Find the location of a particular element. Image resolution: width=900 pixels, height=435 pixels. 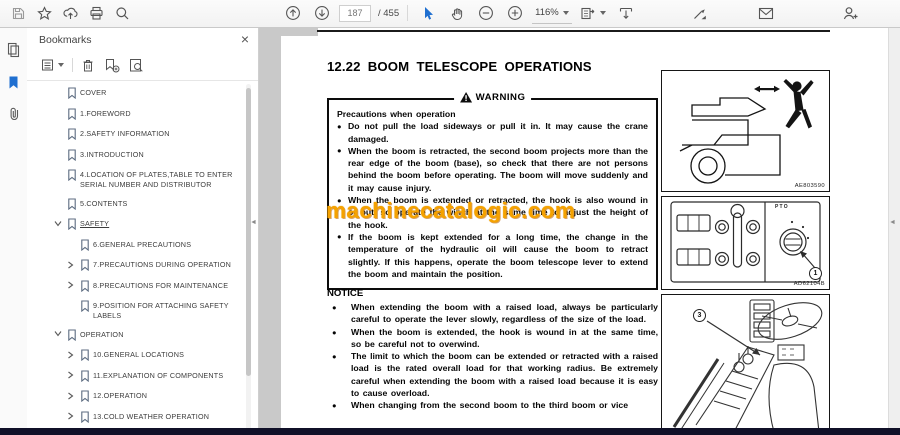

bookmarks-toolbar is located at coordinates (142, 65).